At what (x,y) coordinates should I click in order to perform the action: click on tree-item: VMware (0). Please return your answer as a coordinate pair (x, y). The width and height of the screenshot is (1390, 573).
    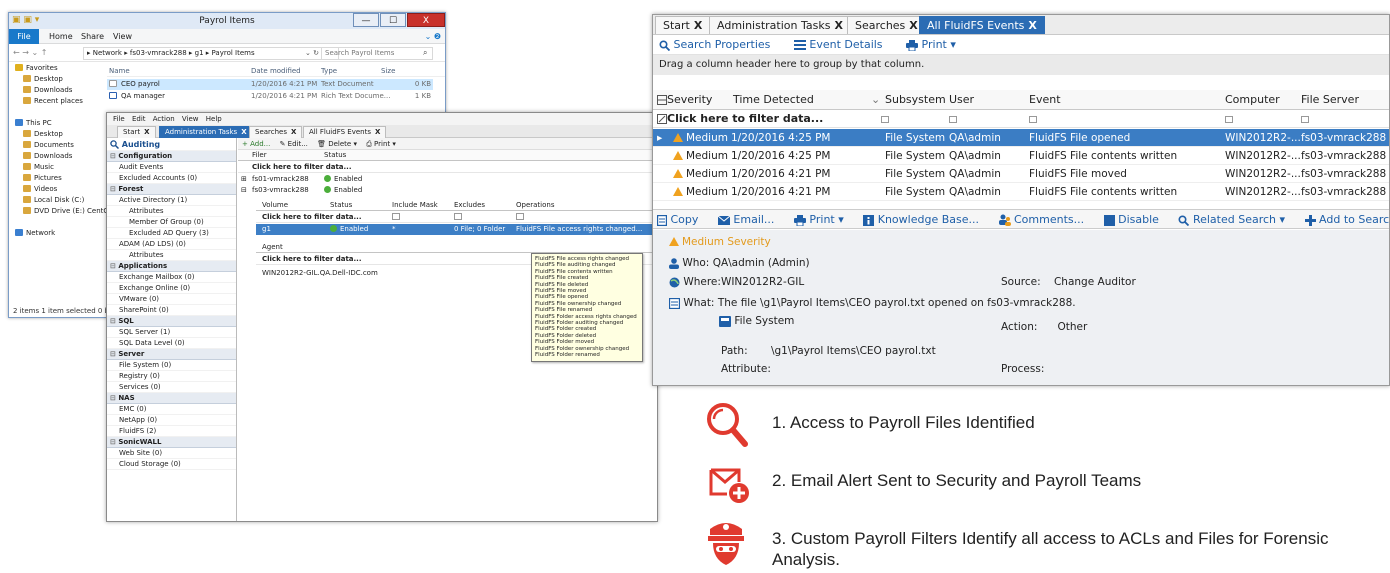
    Looking at the image, I should click on (171, 299).